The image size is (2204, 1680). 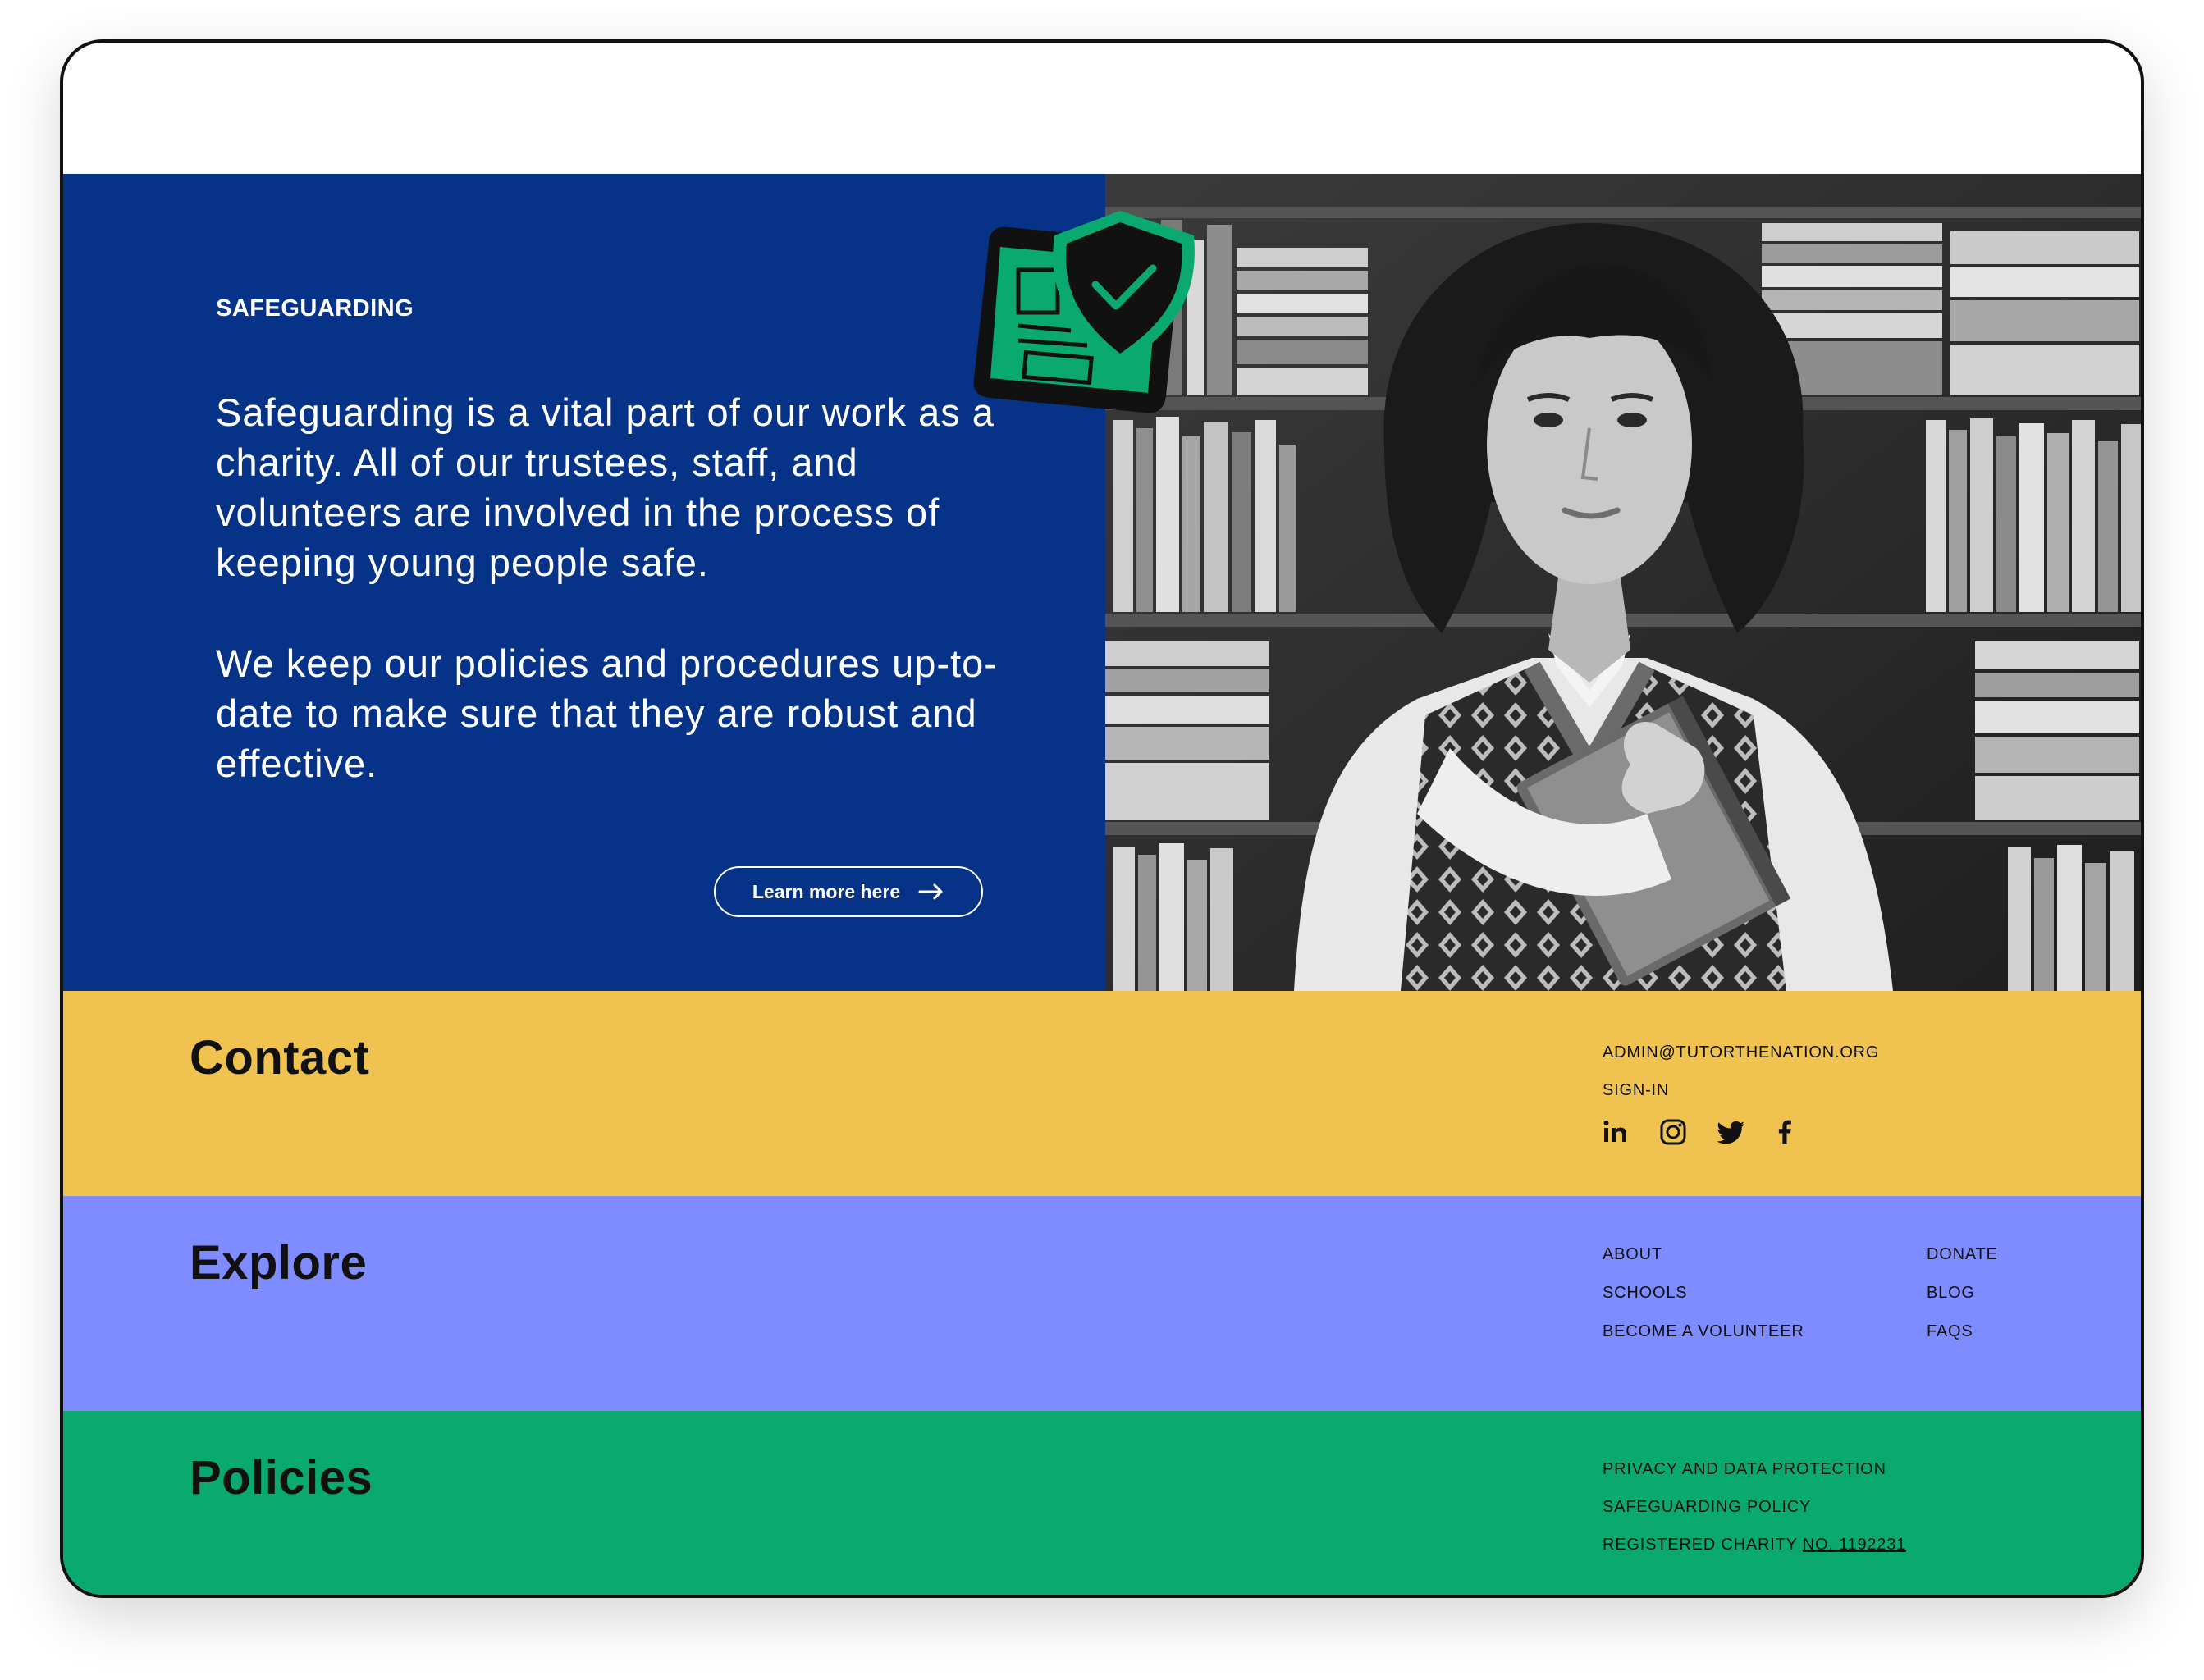 What do you see at coordinates (1785, 1132) in the screenshot?
I see `facebook-icon` at bounding box center [1785, 1132].